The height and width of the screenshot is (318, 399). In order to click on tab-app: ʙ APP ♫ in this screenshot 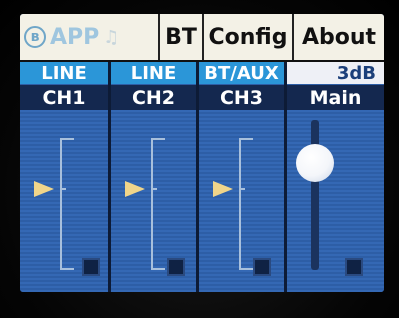, I will do `click(89, 37)`.